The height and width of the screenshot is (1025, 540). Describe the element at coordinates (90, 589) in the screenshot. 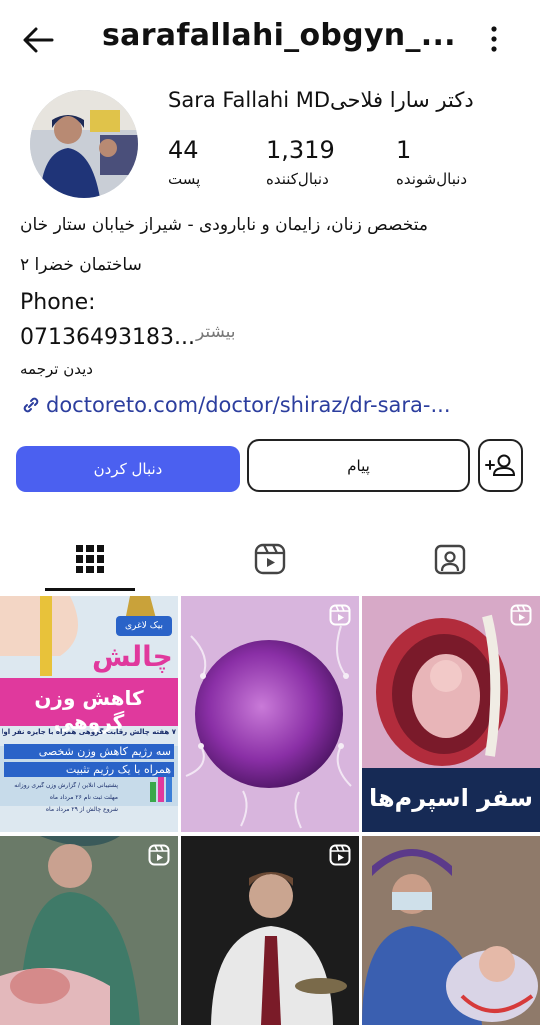

I see `active-tab-indicator` at that location.